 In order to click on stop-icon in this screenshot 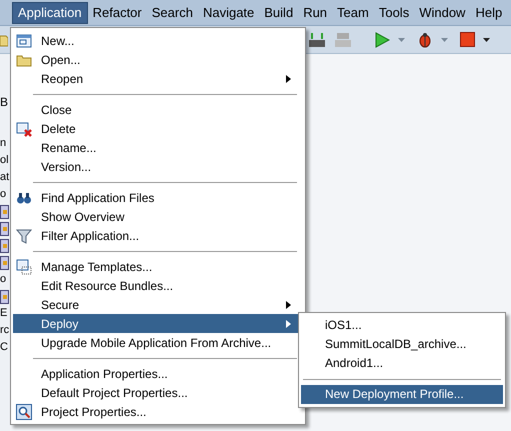, I will do `click(467, 39)`.